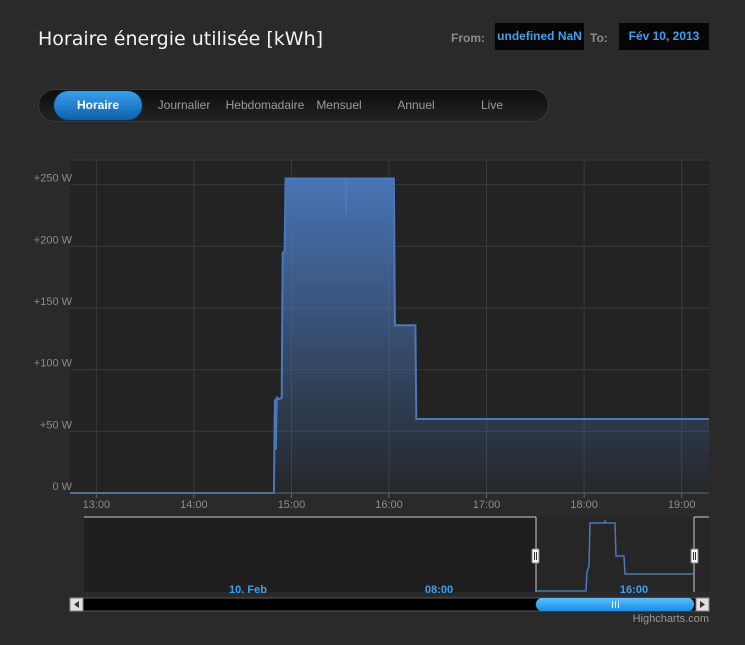  I want to click on navigator-tick-label: 10. Feb, so click(248, 590).